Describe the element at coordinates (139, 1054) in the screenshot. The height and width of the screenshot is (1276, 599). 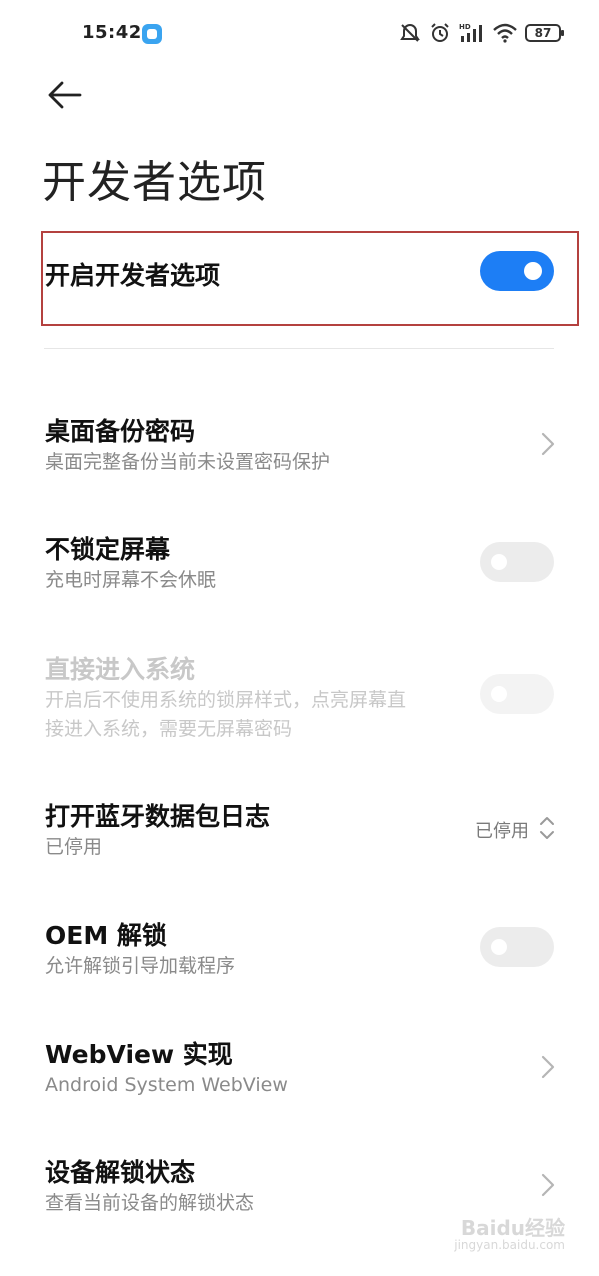
I see `item-title: WebView 实现` at that location.